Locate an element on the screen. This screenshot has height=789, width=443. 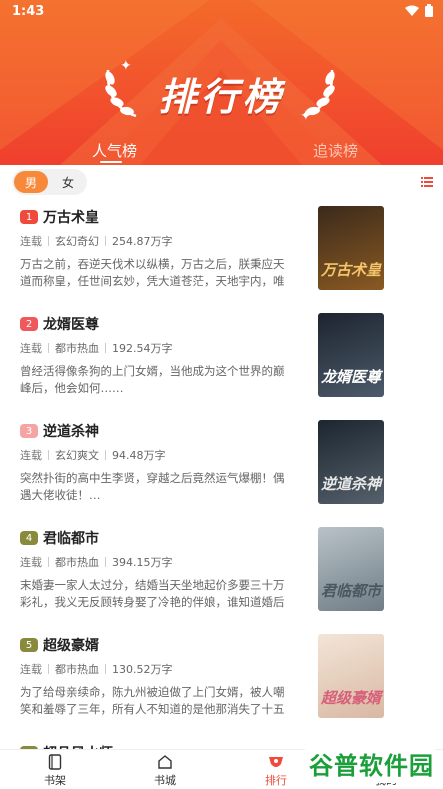
book-meta: 连载 都市热血 192.54万字 is located at coordinates (96, 348).